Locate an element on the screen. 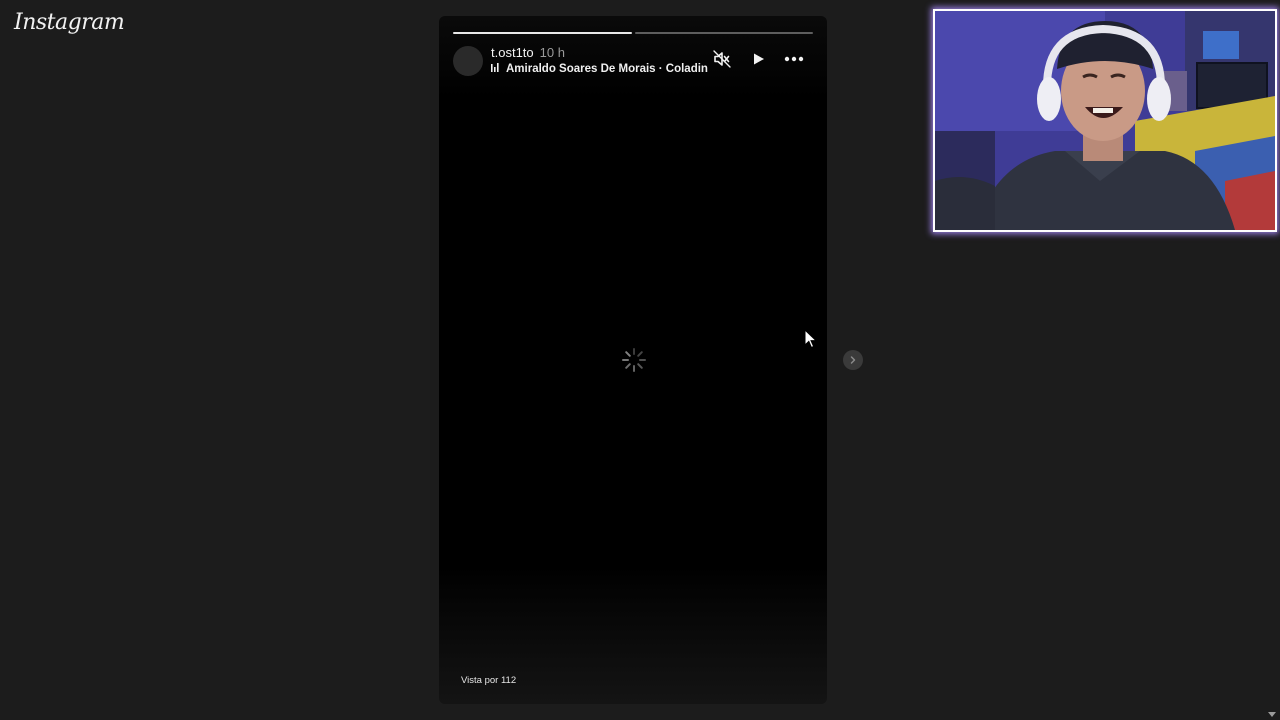 Image resolution: width=1280 pixels, height=720 pixels. next-story-button is located at coordinates (853, 360).